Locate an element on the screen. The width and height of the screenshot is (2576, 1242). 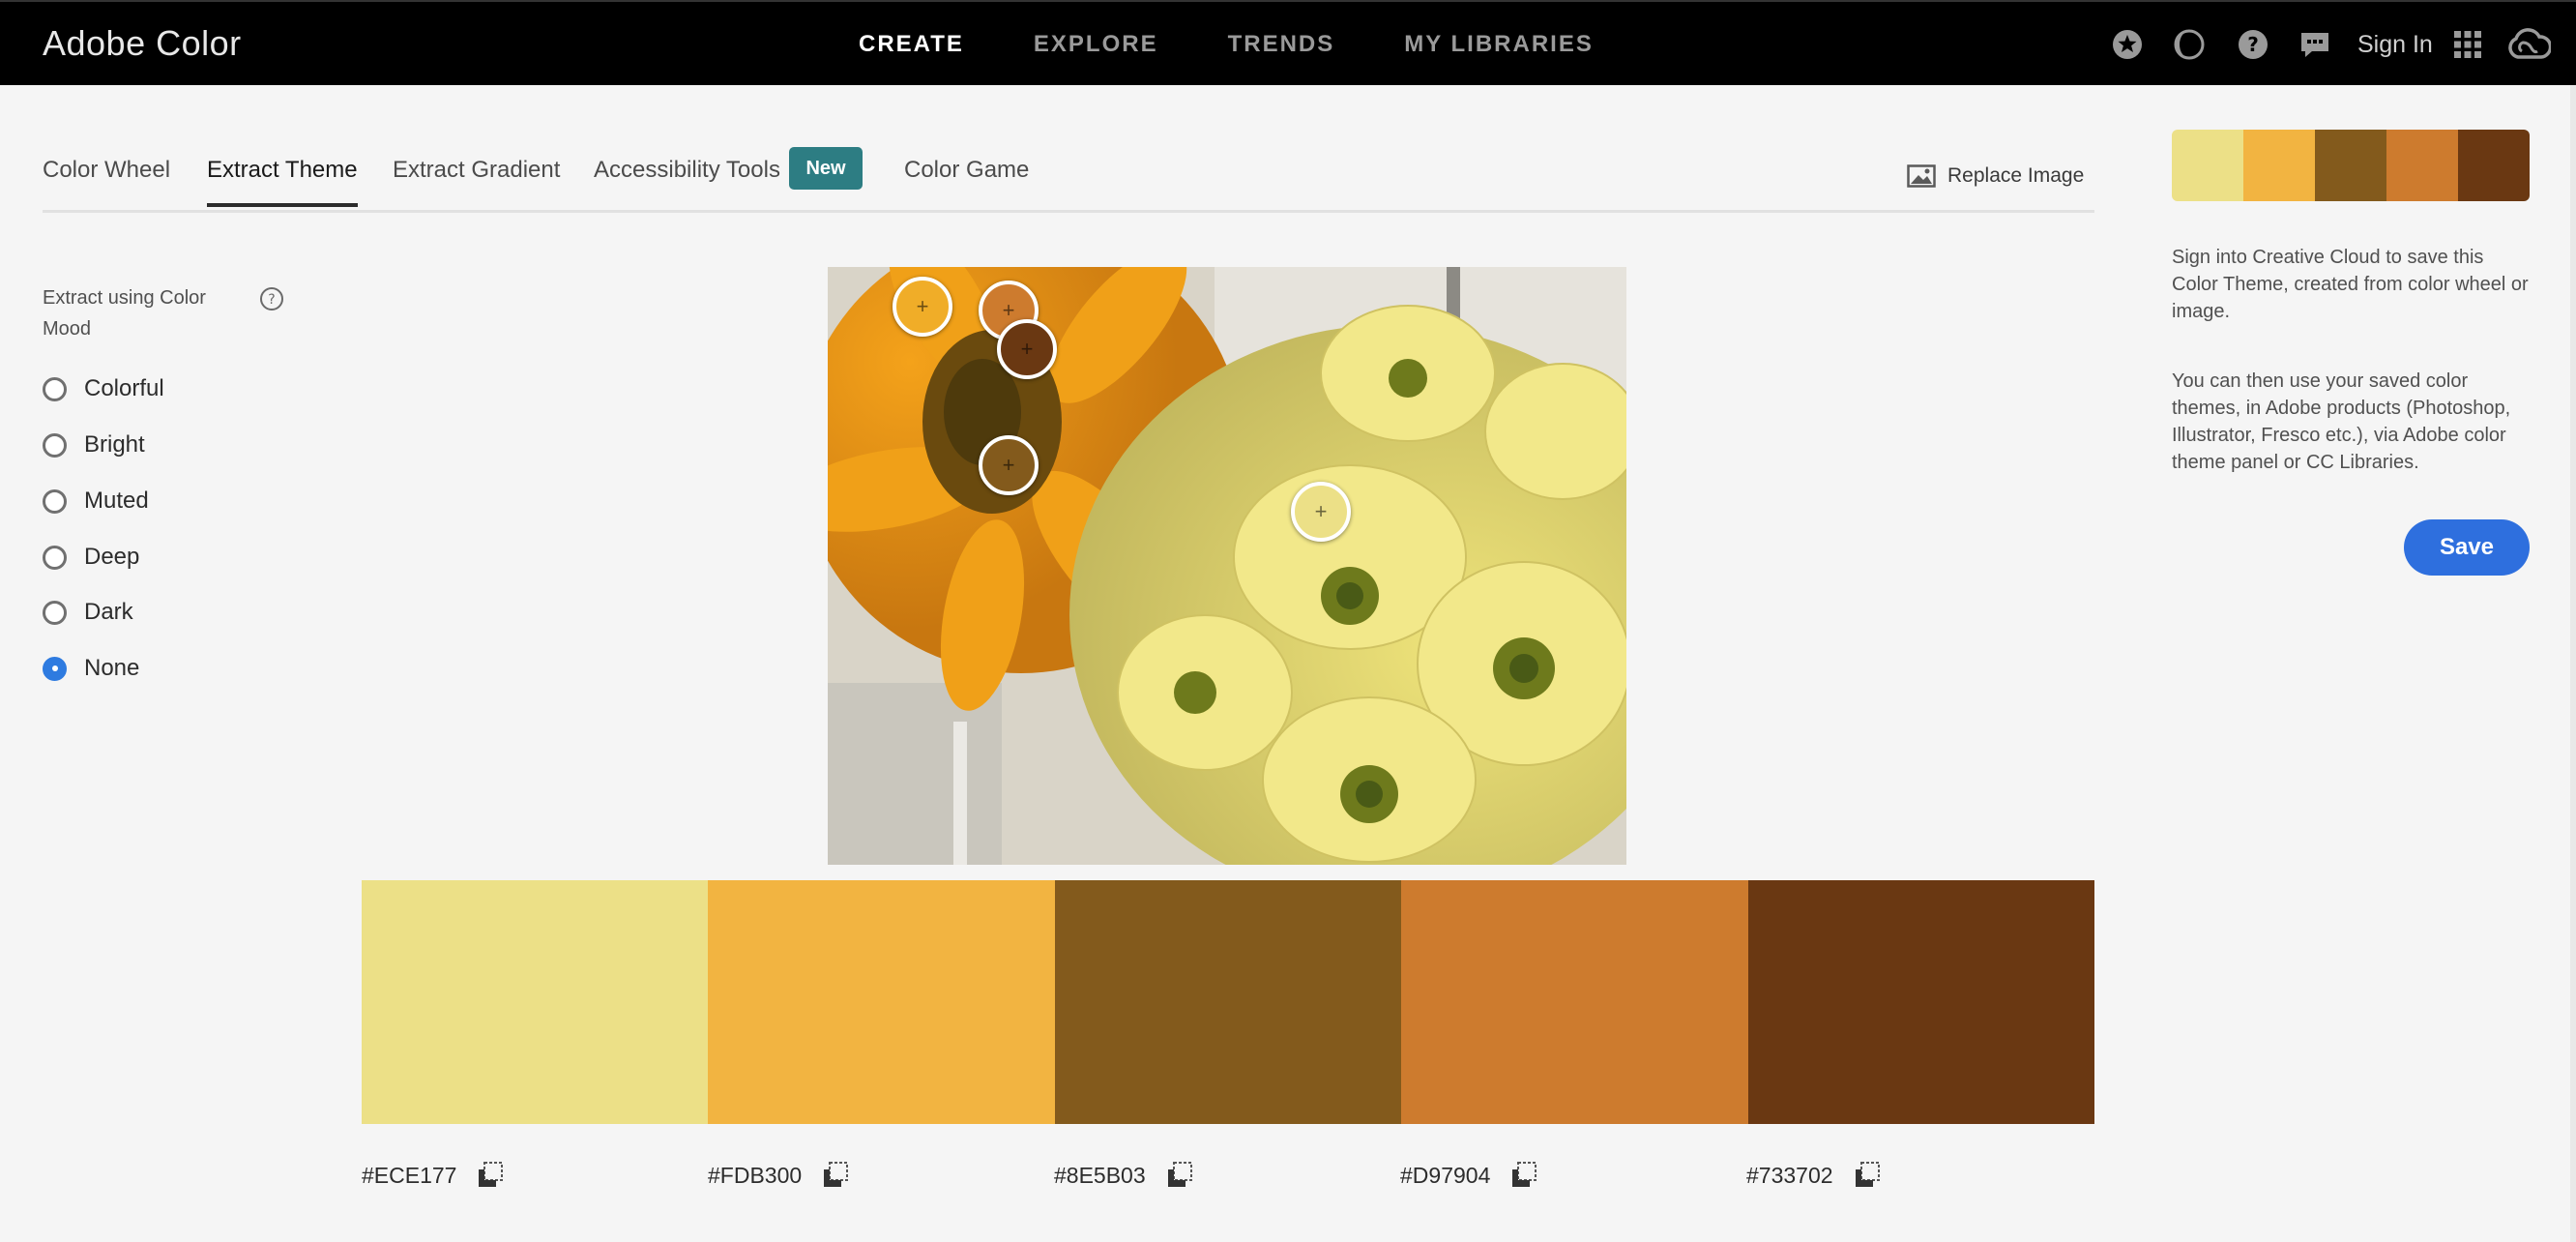
hex-item: #733702 is located at coordinates (1814, 1175).